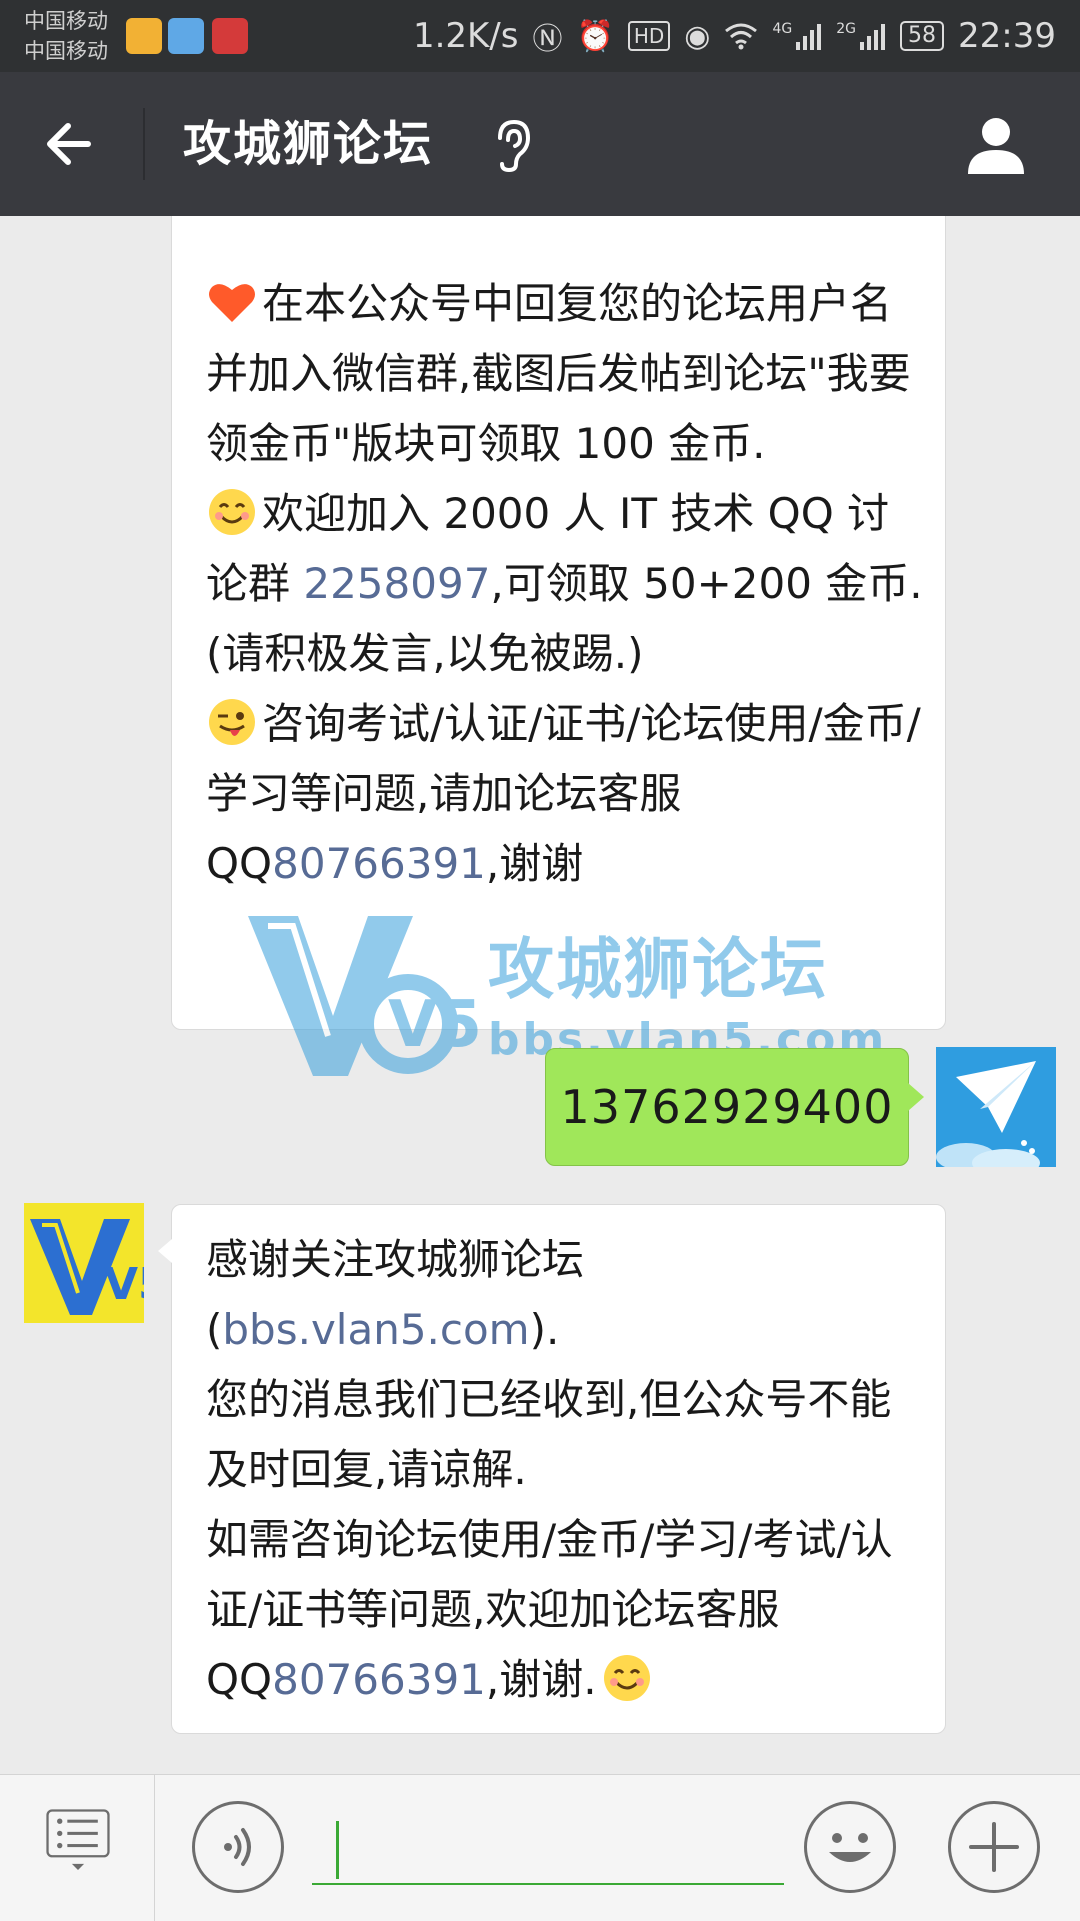 This screenshot has height=1921, width=1080. Describe the element at coordinates (66, 36) in the screenshot. I see `carrier-names: 中国移动 中国移动` at that location.